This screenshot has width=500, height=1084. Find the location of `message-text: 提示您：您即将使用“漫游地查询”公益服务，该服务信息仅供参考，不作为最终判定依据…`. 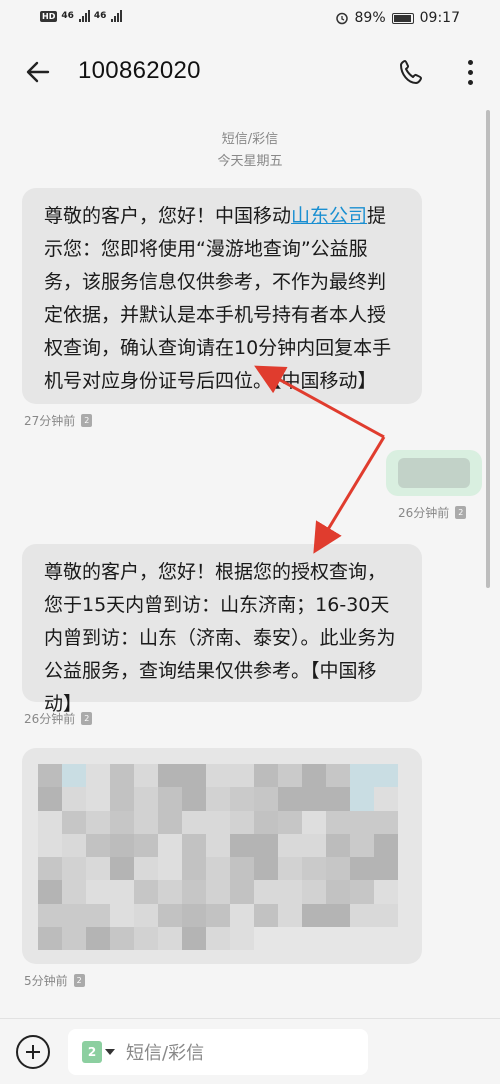

message-text: 提示您：您即将使用“漫游地查询”公益服务，该服务信息仅供参考，不作为最终判定依据… is located at coordinates (218, 298).